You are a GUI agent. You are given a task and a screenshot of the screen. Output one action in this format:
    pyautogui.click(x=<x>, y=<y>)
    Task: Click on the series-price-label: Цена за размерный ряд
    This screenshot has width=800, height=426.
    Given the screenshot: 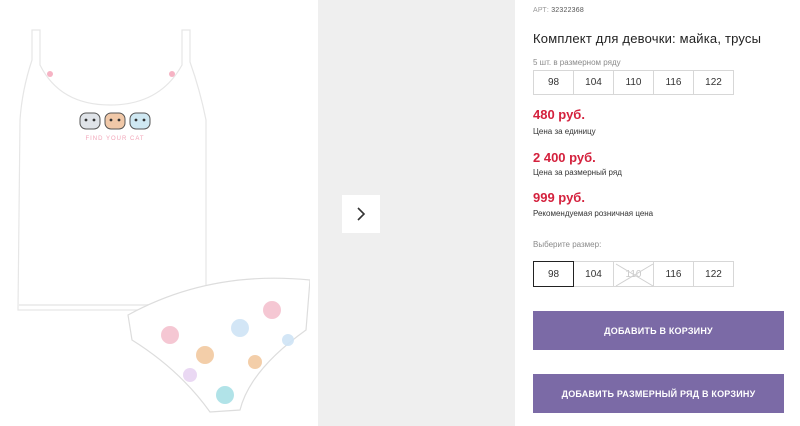 What is the action you would take?
    pyautogui.click(x=577, y=172)
    